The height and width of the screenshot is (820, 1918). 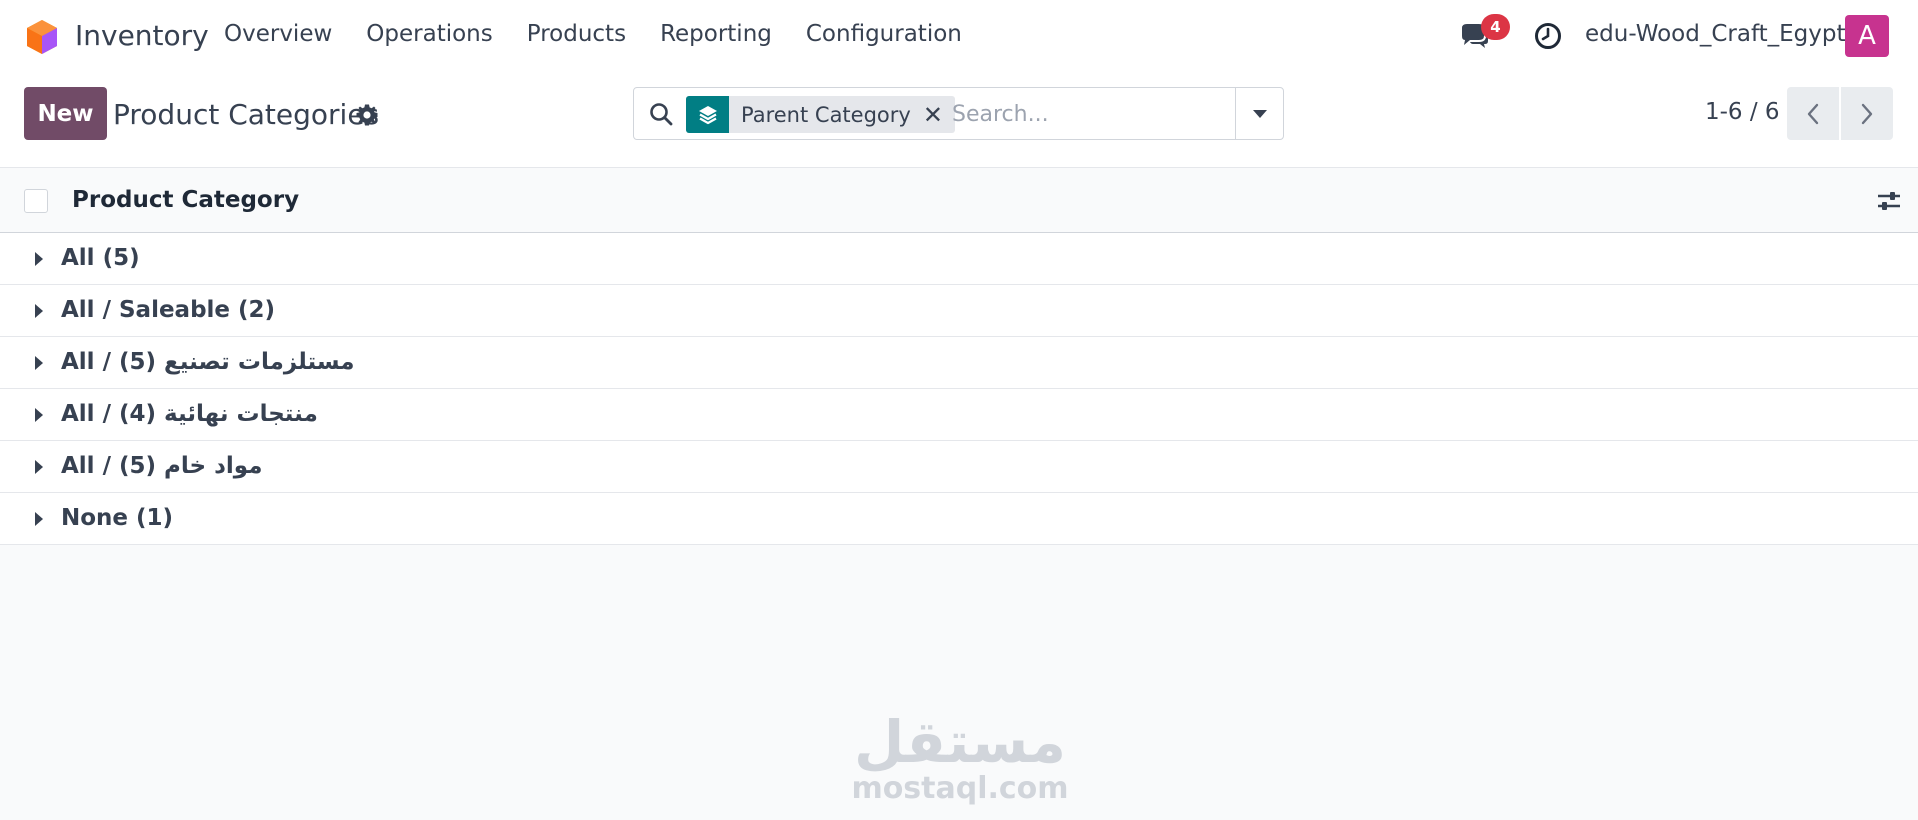 I want to click on group-row: All (5), so click(x=959, y=259).